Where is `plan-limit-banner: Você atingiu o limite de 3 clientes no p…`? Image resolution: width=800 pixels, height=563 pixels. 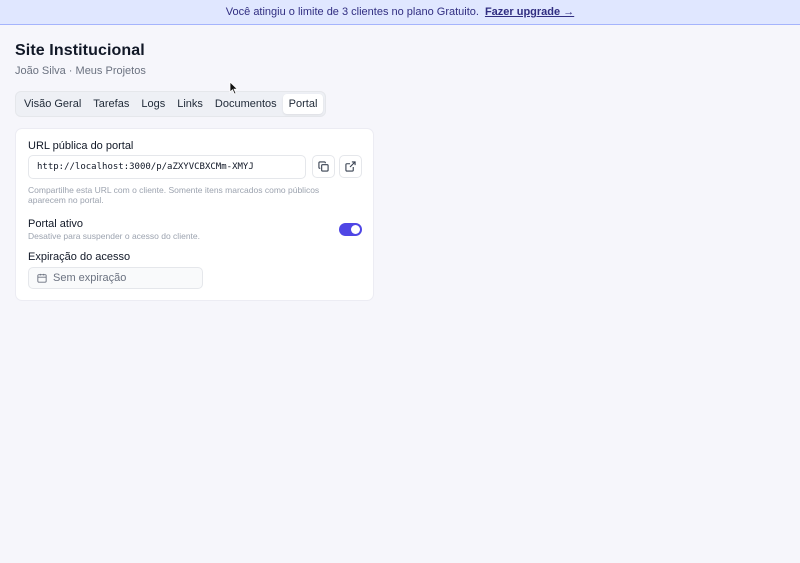
plan-limit-banner: Você atingiu o limite de 3 clientes no p… is located at coordinates (400, 12).